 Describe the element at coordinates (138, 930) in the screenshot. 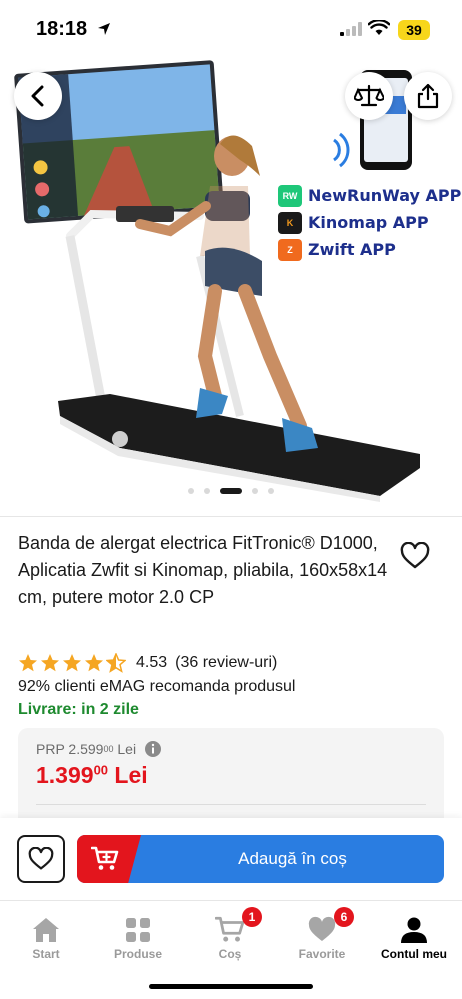

I see `grid-icon` at that location.